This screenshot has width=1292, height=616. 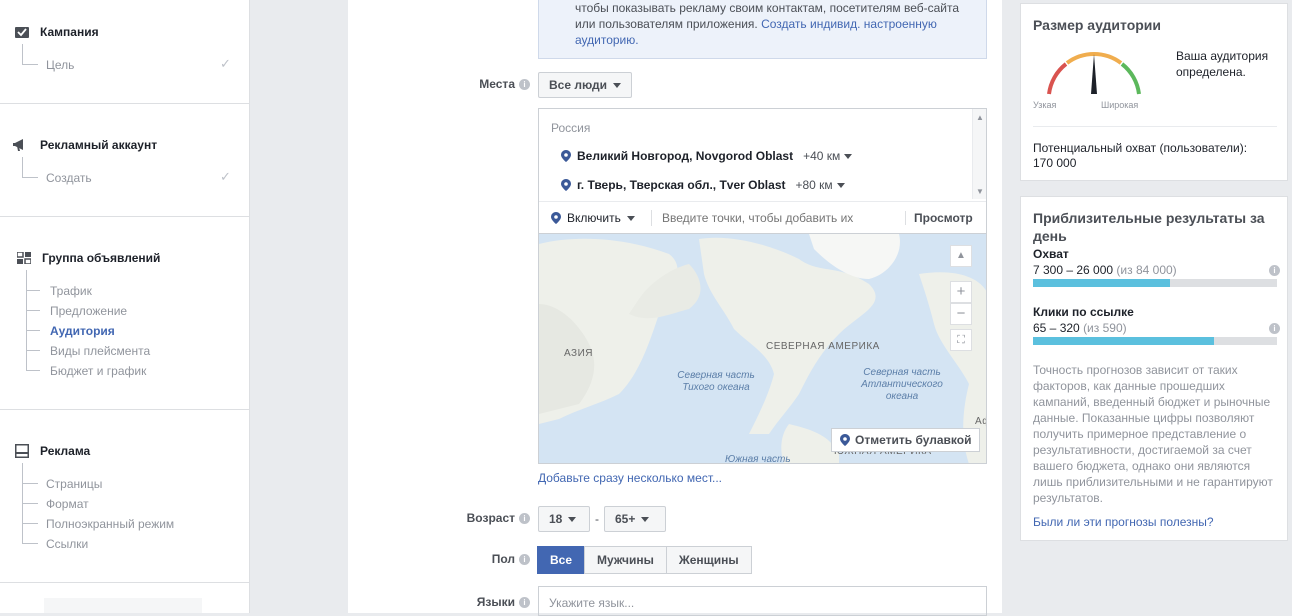 I want to click on sidebar-footer-placeholder, so click(x=123, y=605).